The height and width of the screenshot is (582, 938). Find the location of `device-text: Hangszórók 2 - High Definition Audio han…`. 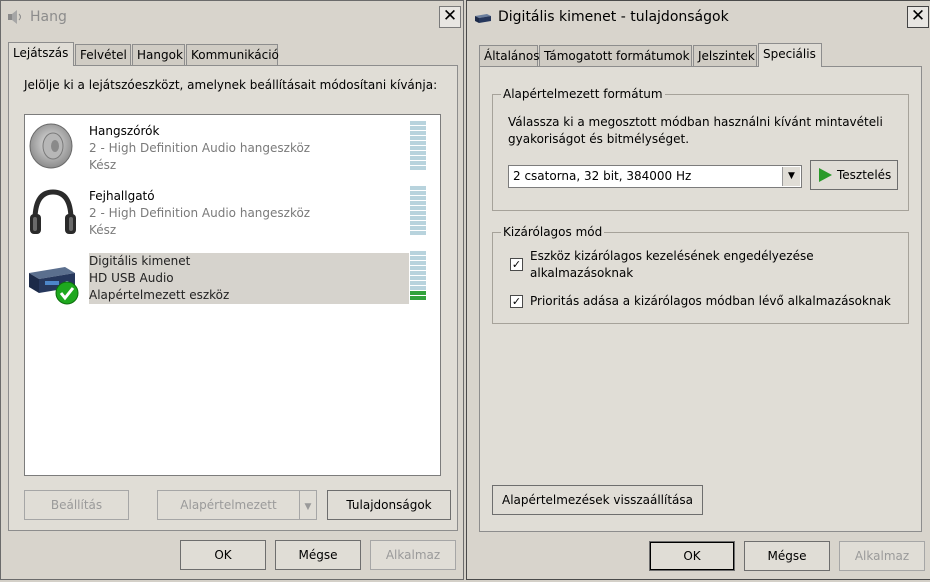

device-text: Hangszórók 2 - High Definition Audio han… is located at coordinates (199, 148).